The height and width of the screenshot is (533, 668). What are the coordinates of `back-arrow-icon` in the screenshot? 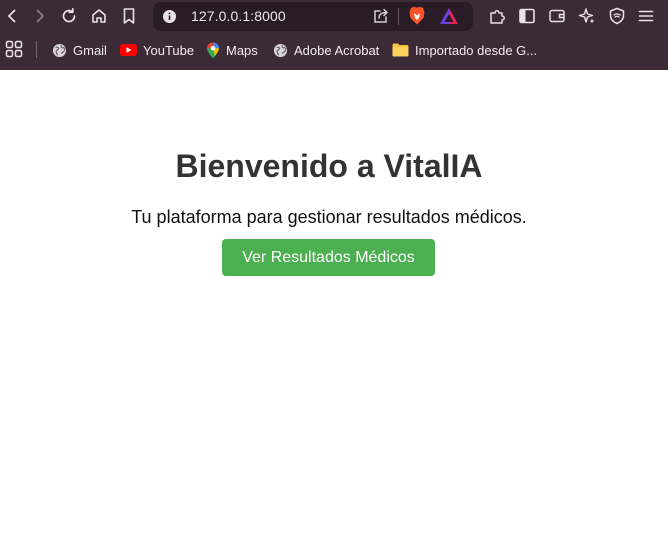 It's located at (12, 16).